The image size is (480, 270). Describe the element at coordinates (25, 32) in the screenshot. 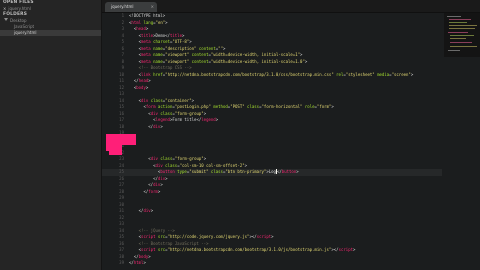

I see `folder-item-label: jquery.html` at that location.